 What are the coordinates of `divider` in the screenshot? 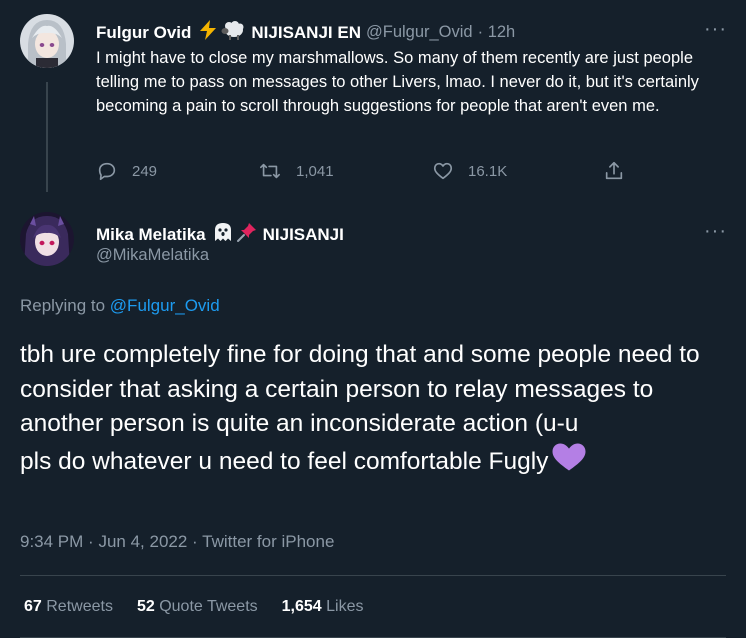 It's located at (373, 575).